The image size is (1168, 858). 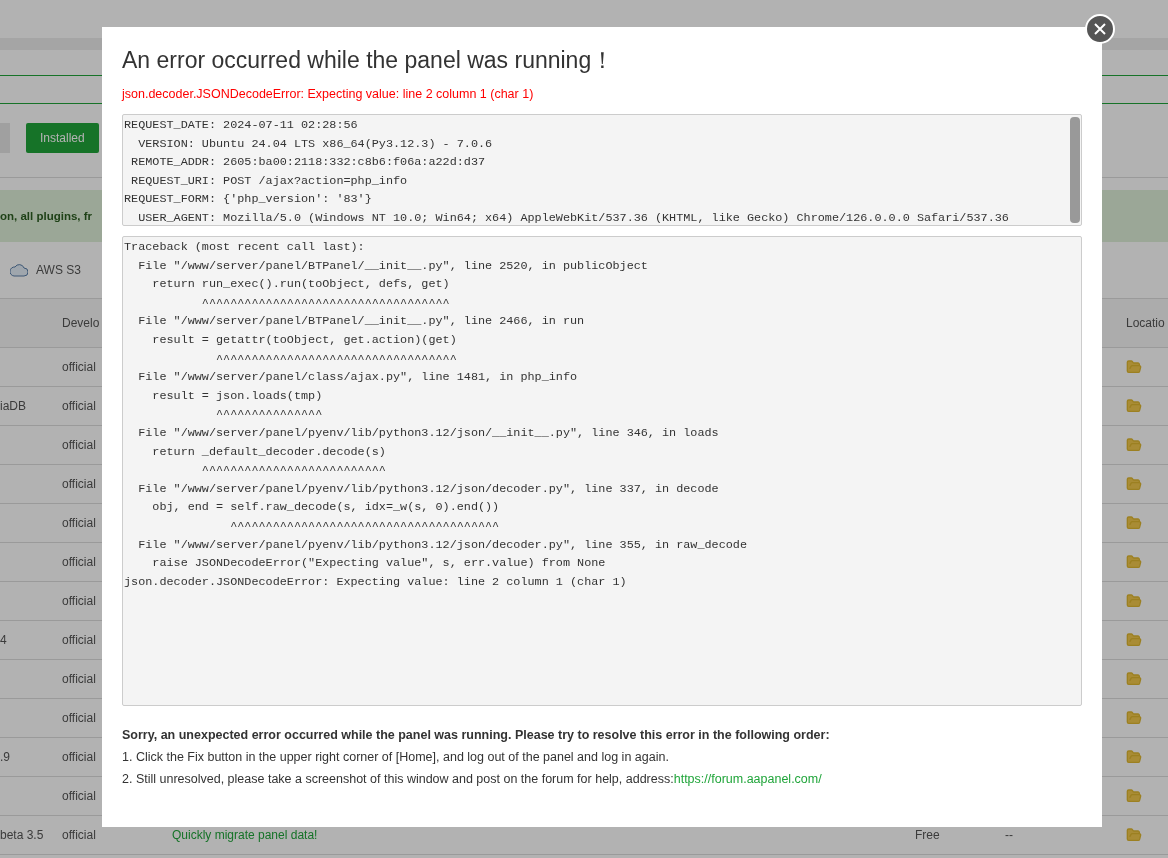 What do you see at coordinates (1145, 323) in the screenshot?
I see `column-header: Locatio` at bounding box center [1145, 323].